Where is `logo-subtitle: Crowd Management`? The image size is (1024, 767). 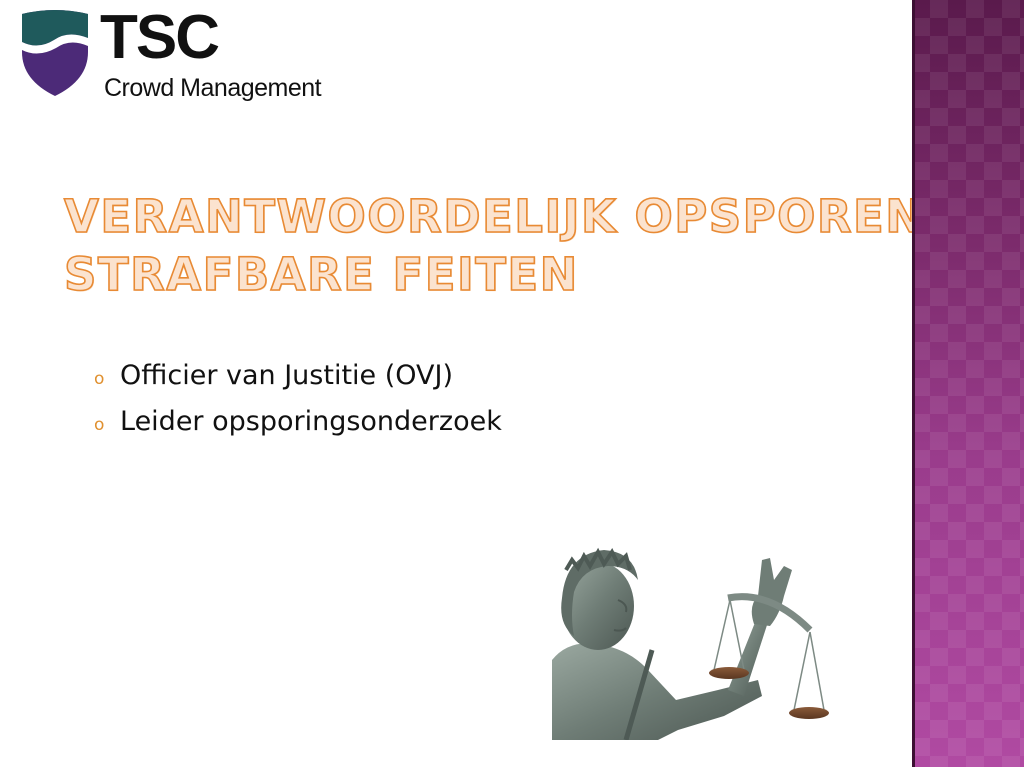 logo-subtitle: Crowd Management is located at coordinates (213, 88).